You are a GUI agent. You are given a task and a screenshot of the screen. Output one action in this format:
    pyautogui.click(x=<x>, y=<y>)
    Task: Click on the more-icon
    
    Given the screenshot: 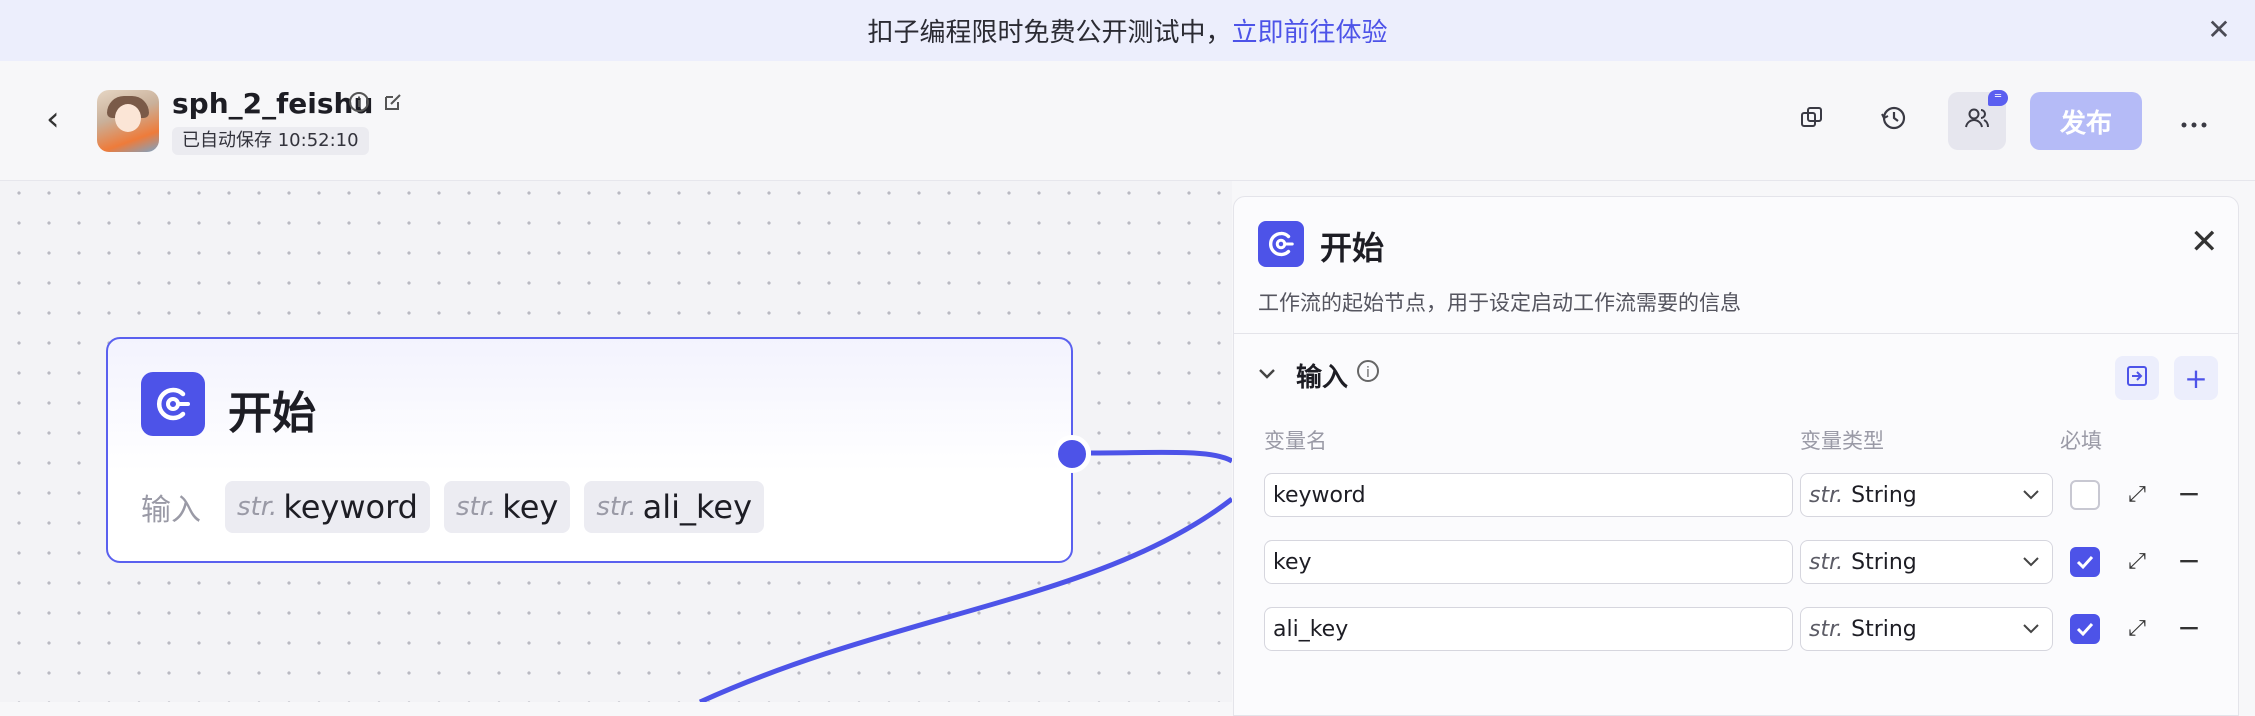 What is the action you would take?
    pyautogui.click(x=2194, y=121)
    